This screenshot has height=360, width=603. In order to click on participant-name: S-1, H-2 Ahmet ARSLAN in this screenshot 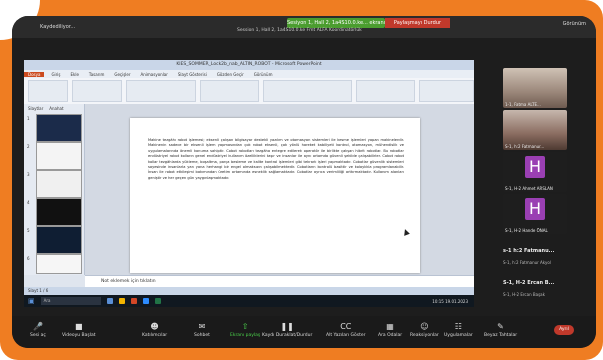, I will do `click(529, 188)`.